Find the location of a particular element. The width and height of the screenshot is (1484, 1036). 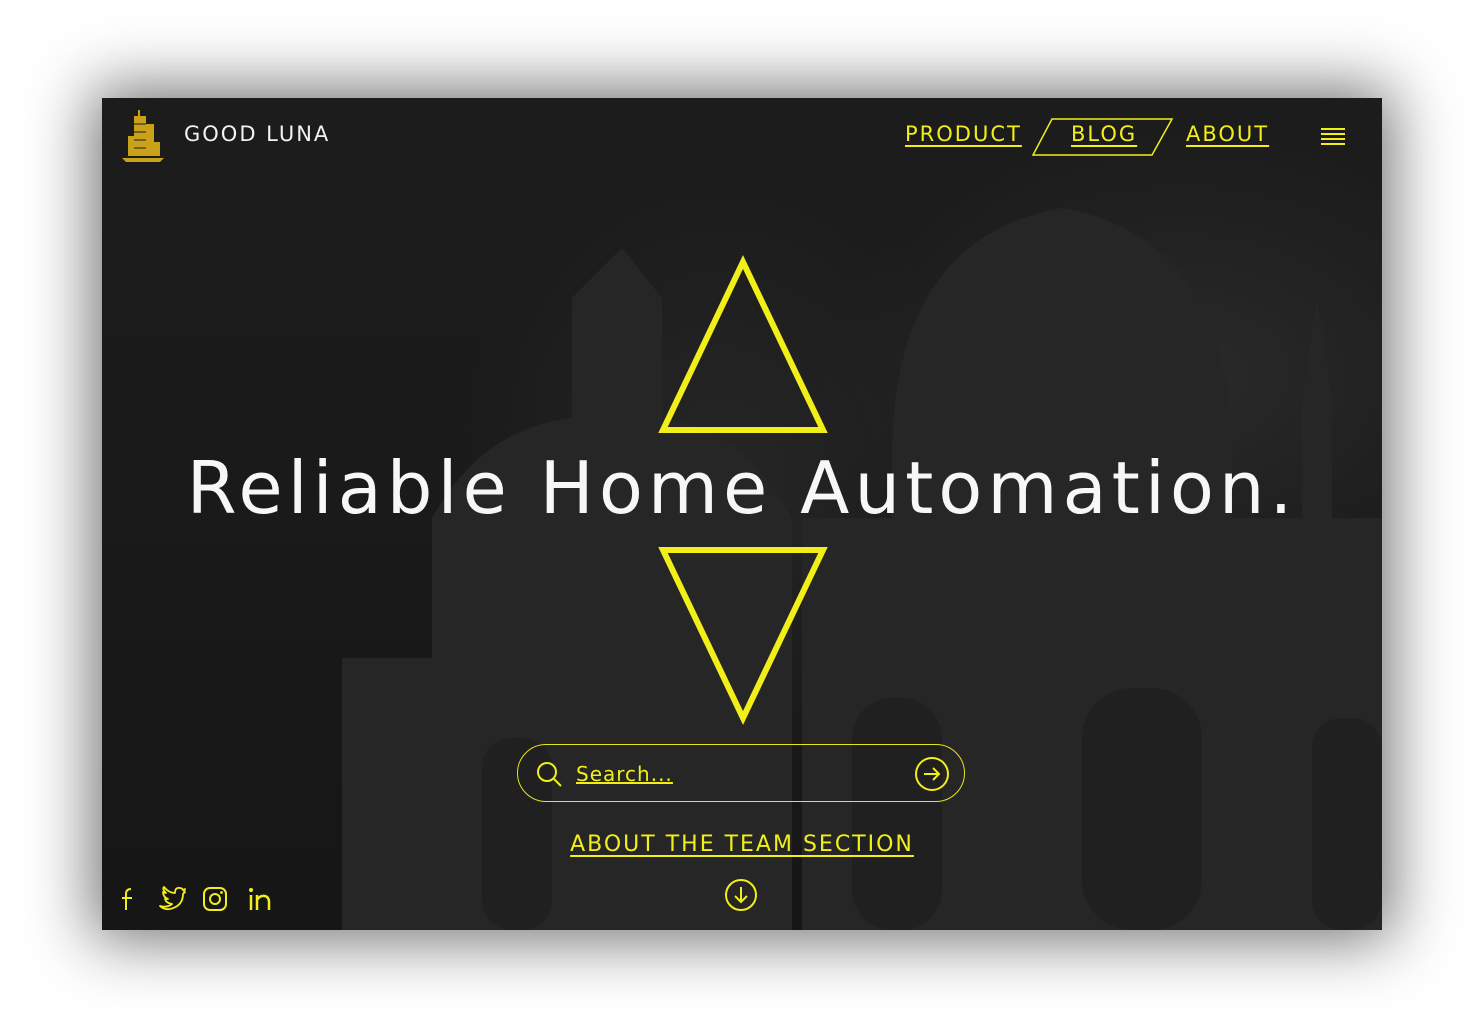

arrow-right-circle-icon is located at coordinates (932, 774).